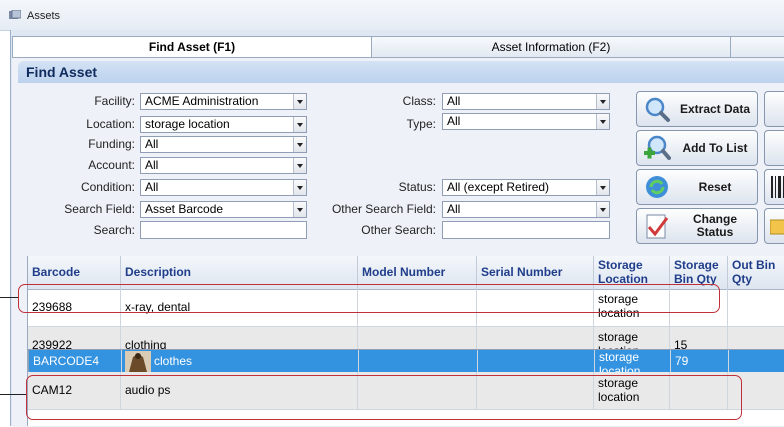 Image resolution: width=784 pixels, height=427 pixels. Describe the element at coordinates (392, 15) in the screenshot. I see `window-titlebar: Assets` at that location.